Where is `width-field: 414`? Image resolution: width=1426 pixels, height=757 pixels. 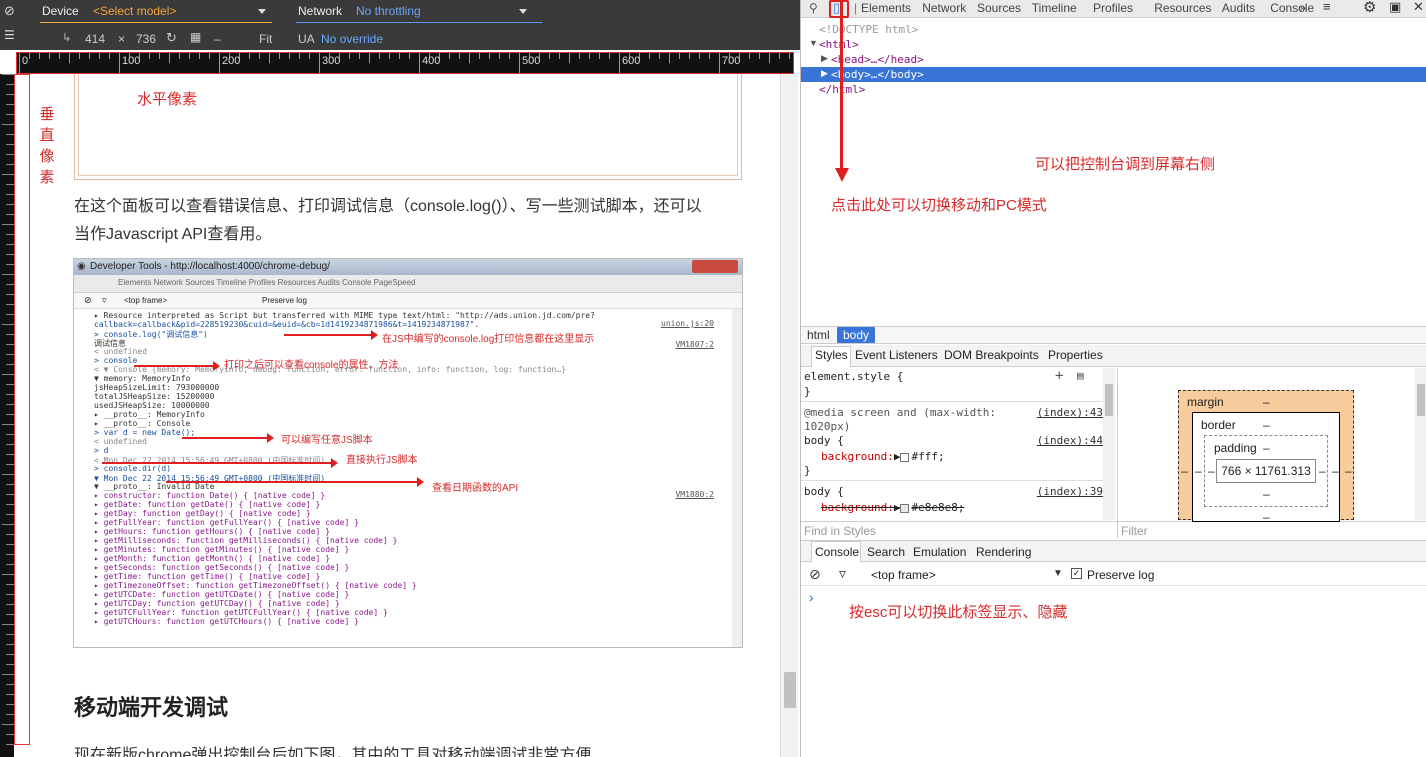
width-field: 414 is located at coordinates (95, 39).